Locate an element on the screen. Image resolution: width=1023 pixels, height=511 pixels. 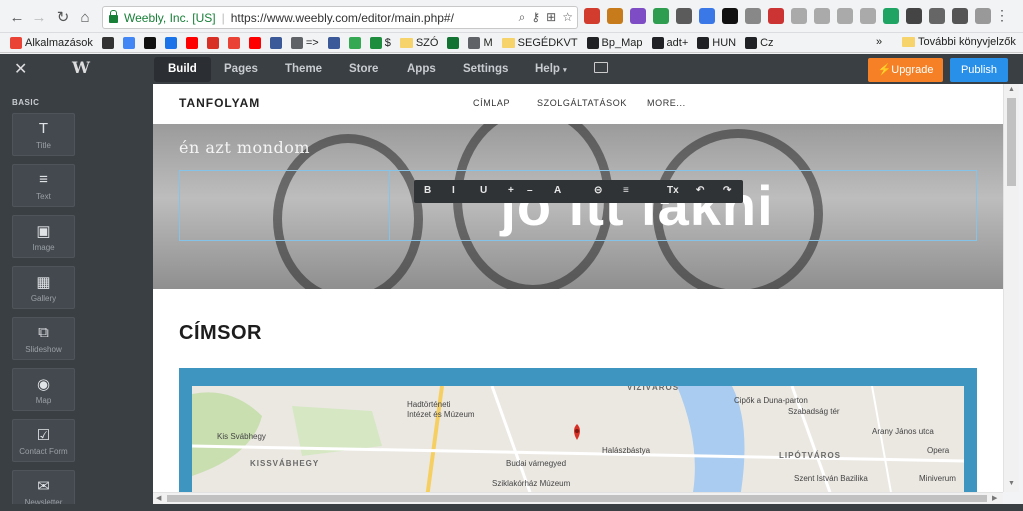
text-color-icon: A is located at coordinates (557, 190).